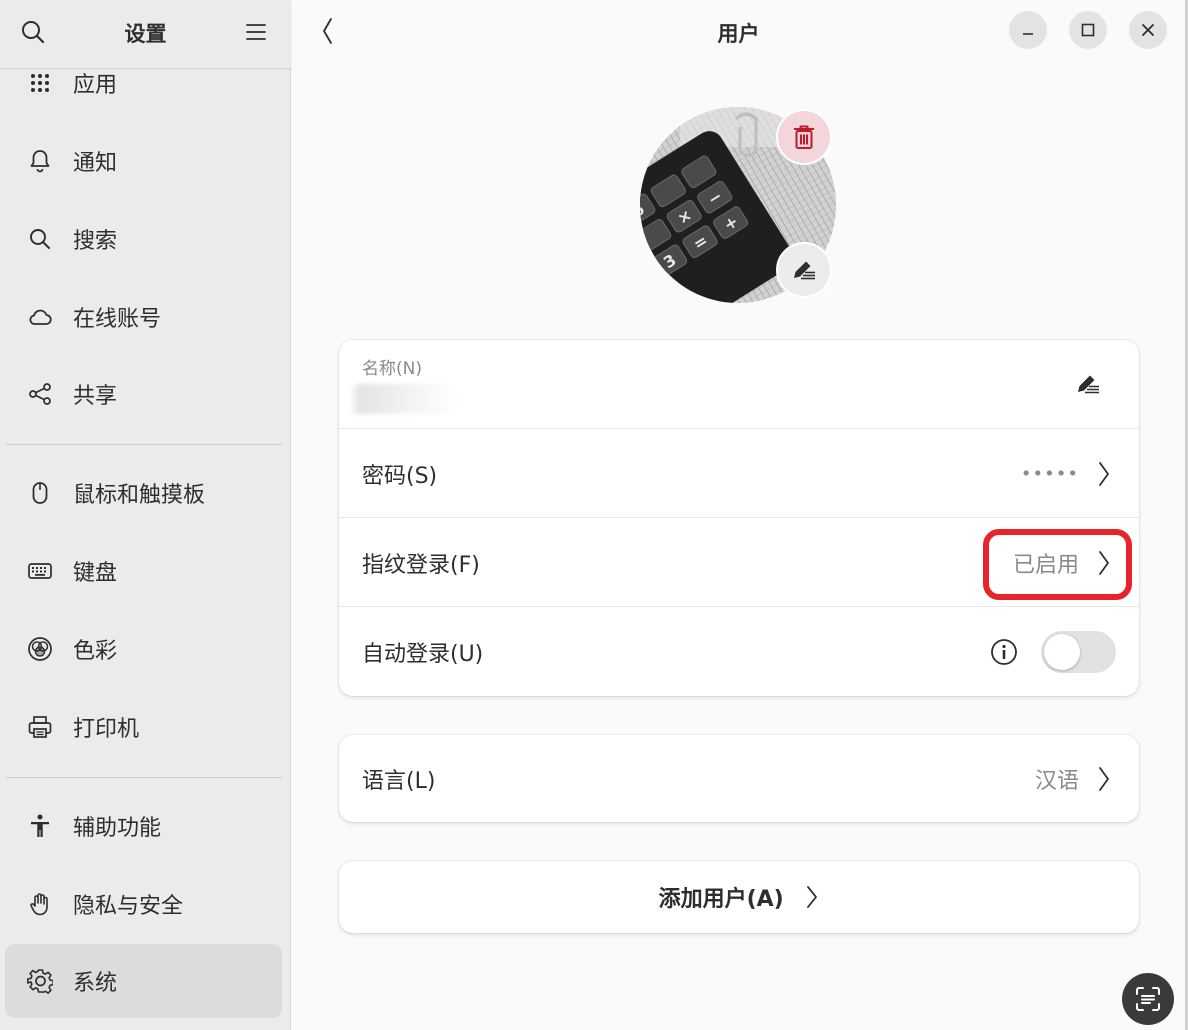 The image size is (1188, 1030). I want to click on sidebar-item-privacy: 隐私与安全, so click(143, 904).